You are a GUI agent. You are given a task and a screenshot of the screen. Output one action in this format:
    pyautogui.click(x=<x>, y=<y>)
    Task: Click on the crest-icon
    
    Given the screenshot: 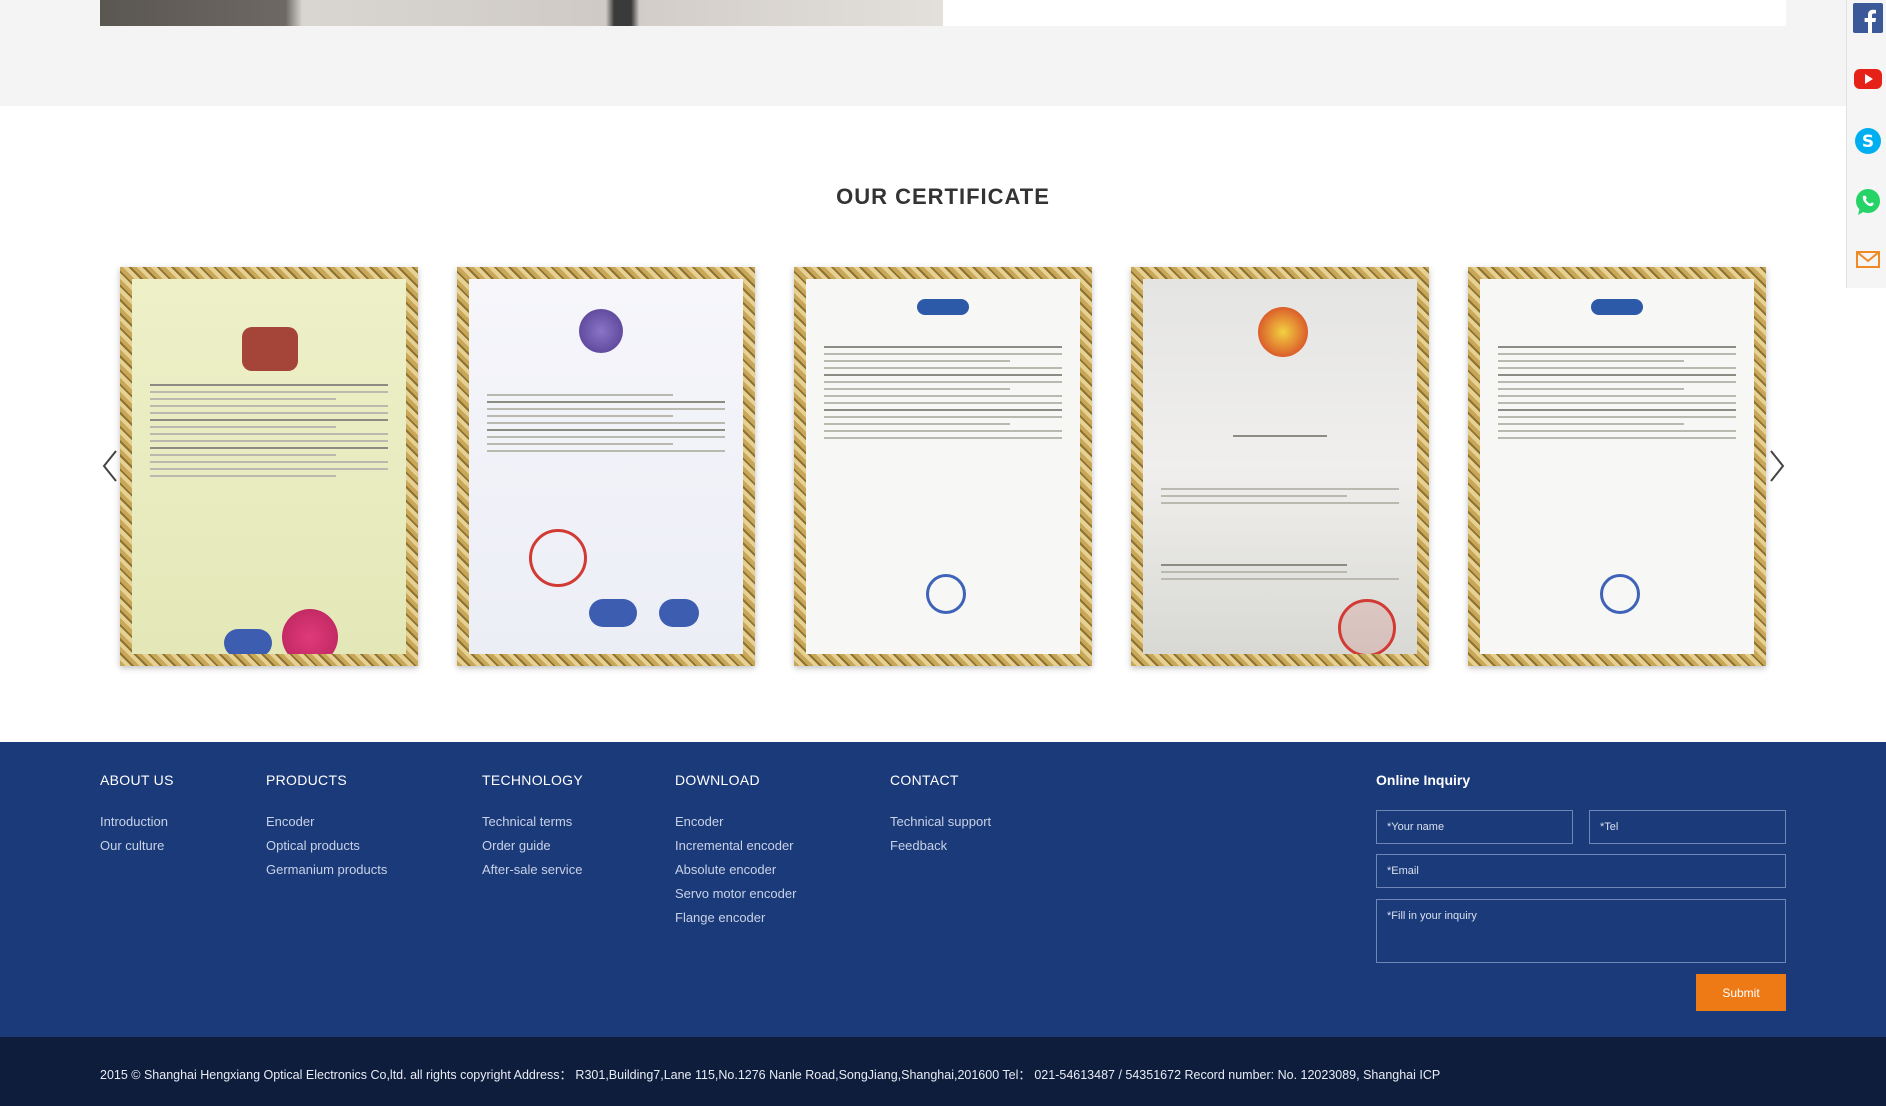 What is the action you would take?
    pyautogui.click(x=270, y=349)
    